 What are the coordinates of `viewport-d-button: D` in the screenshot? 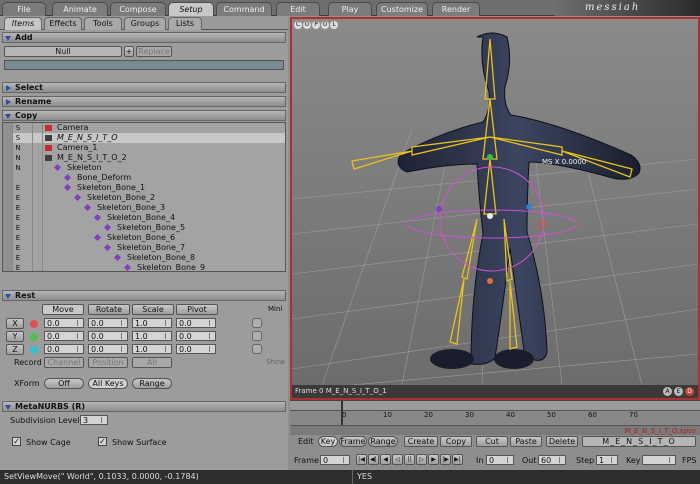 It's located at (689, 391).